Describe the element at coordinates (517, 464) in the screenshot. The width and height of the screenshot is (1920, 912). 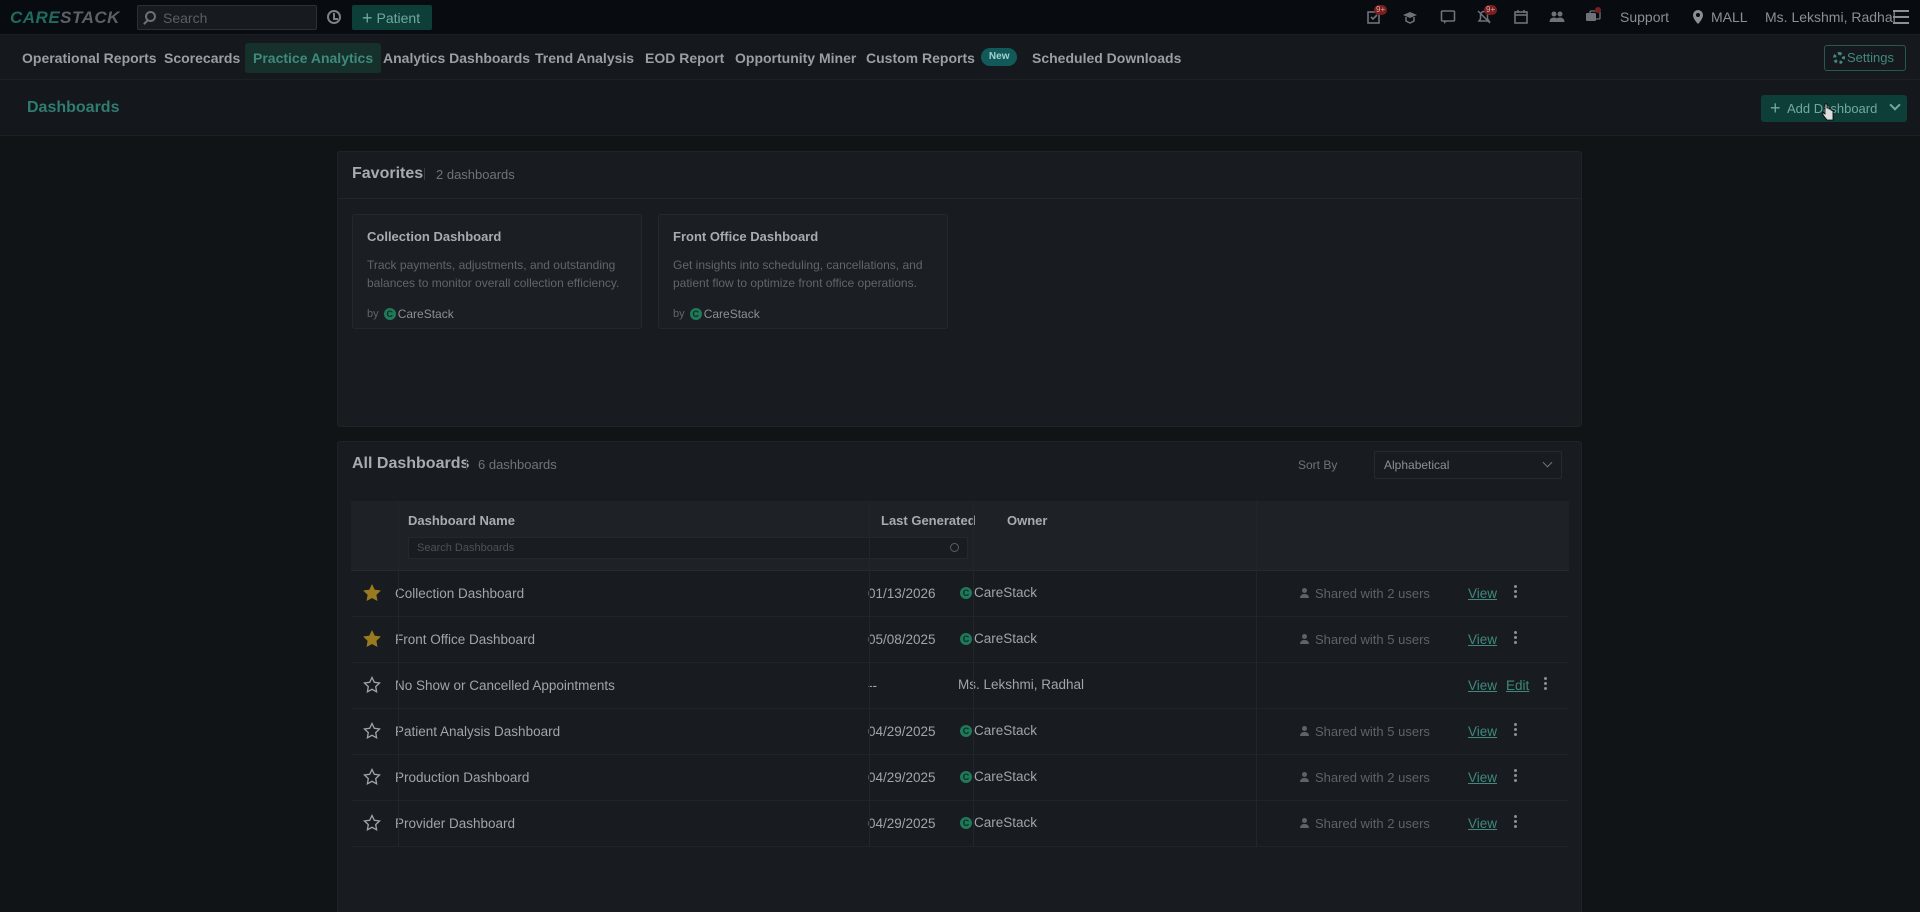
I see `all-dashboards-count: 6 dashboards` at that location.